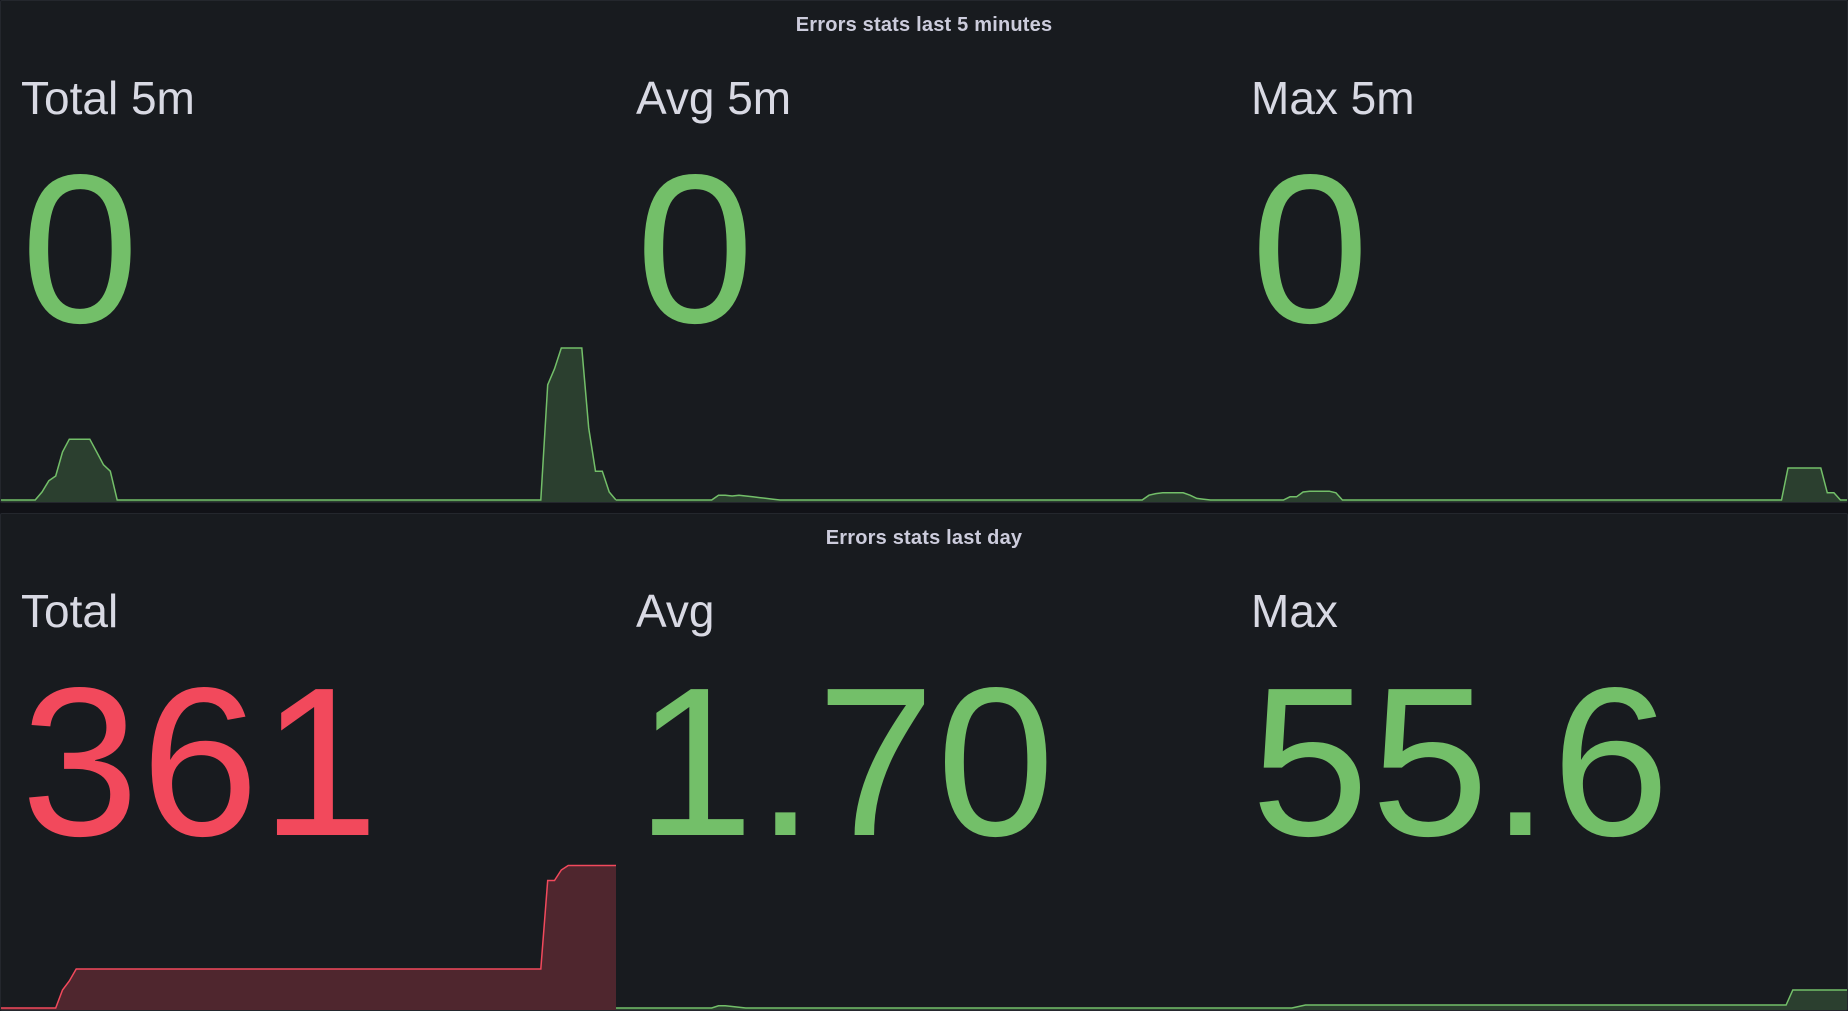 Image resolution: width=1848 pixels, height=1011 pixels. What do you see at coordinates (70, 611) in the screenshot?
I see `stat-label: Total` at bounding box center [70, 611].